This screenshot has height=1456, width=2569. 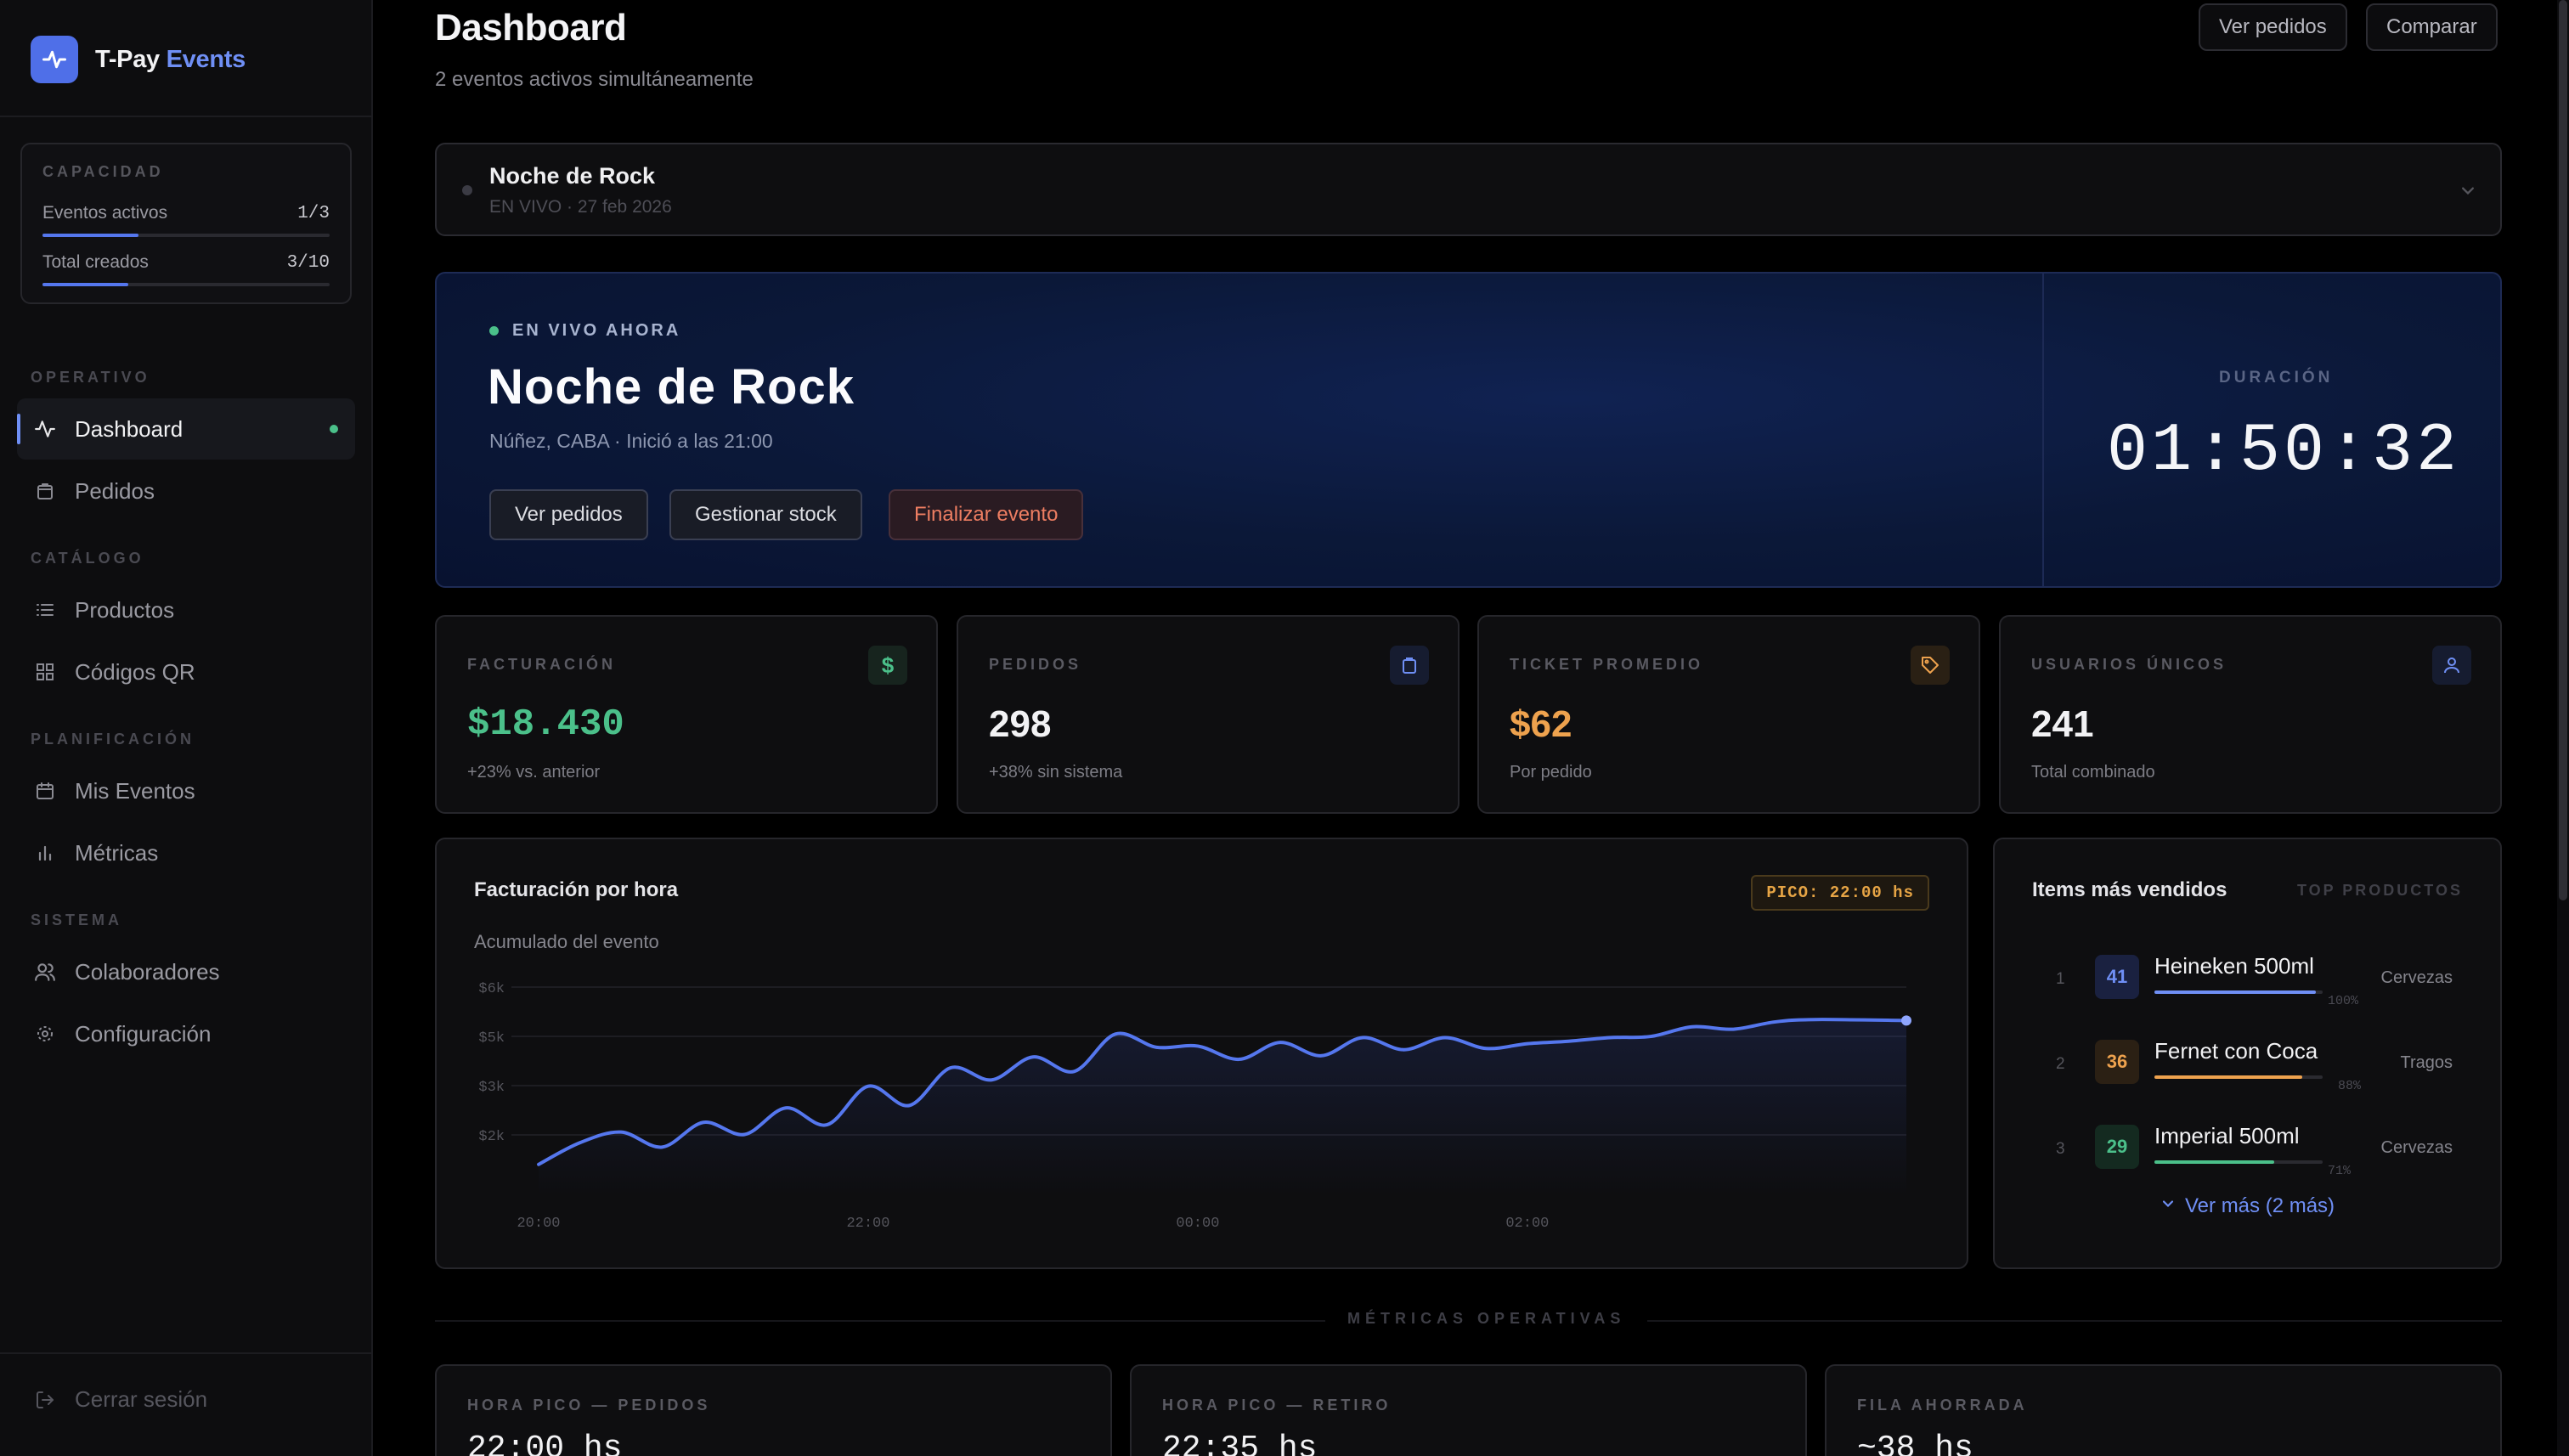 What do you see at coordinates (1209, 715) in the screenshot?
I see `stat-card-pedidos: PEDIDOS 298 +38% sin sistema` at bounding box center [1209, 715].